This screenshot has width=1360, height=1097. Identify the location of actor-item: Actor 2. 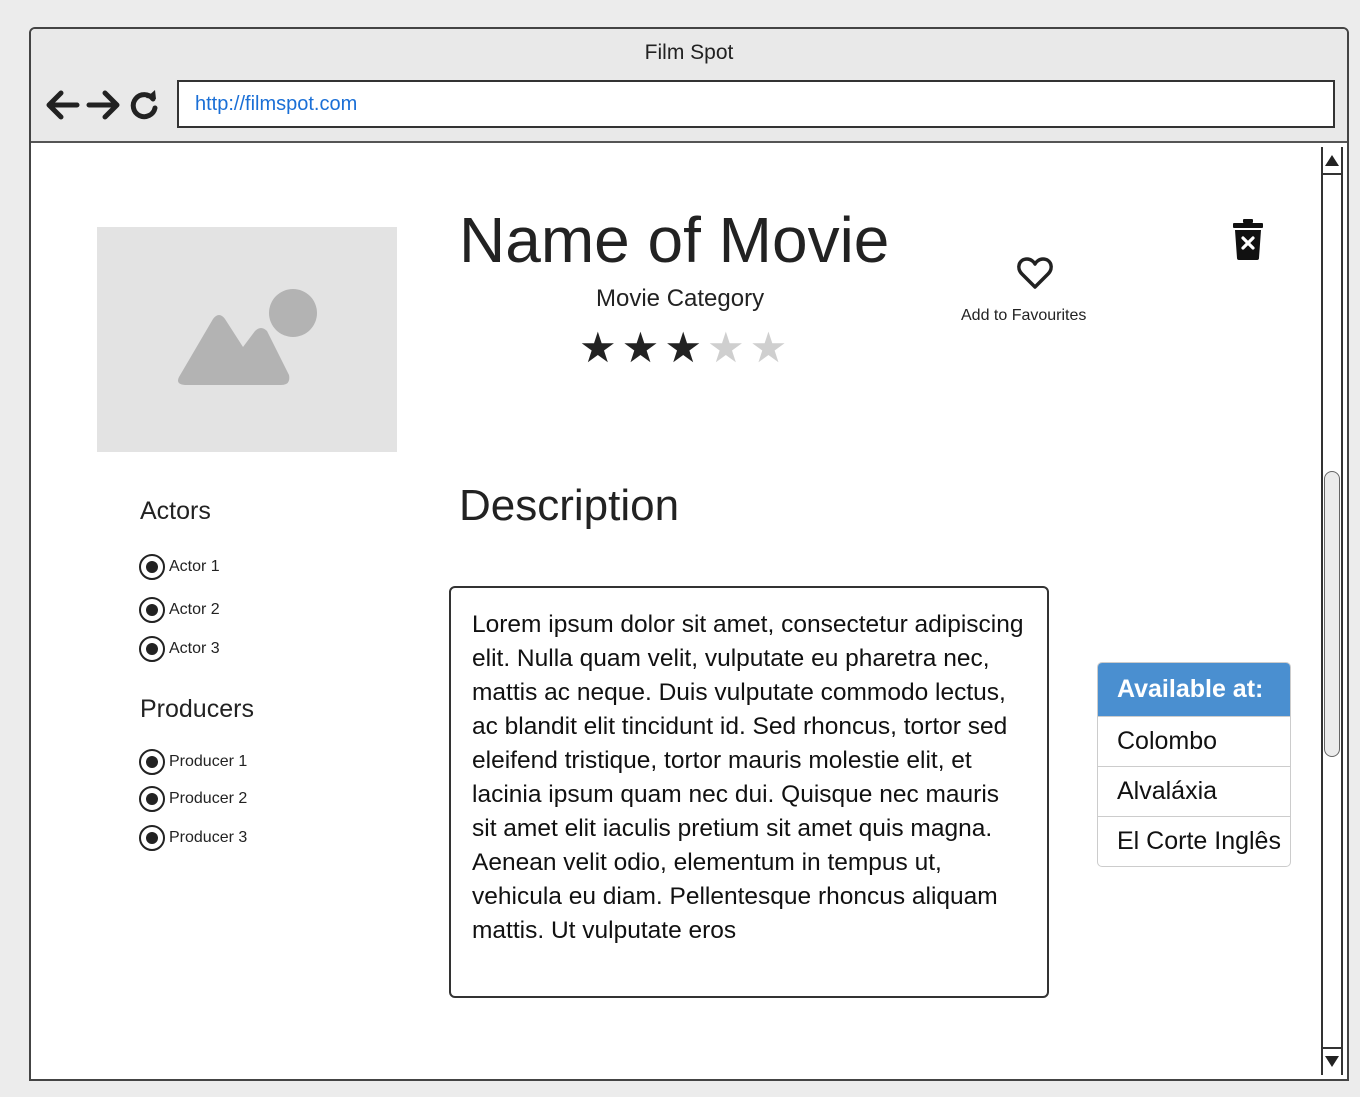
(179, 610).